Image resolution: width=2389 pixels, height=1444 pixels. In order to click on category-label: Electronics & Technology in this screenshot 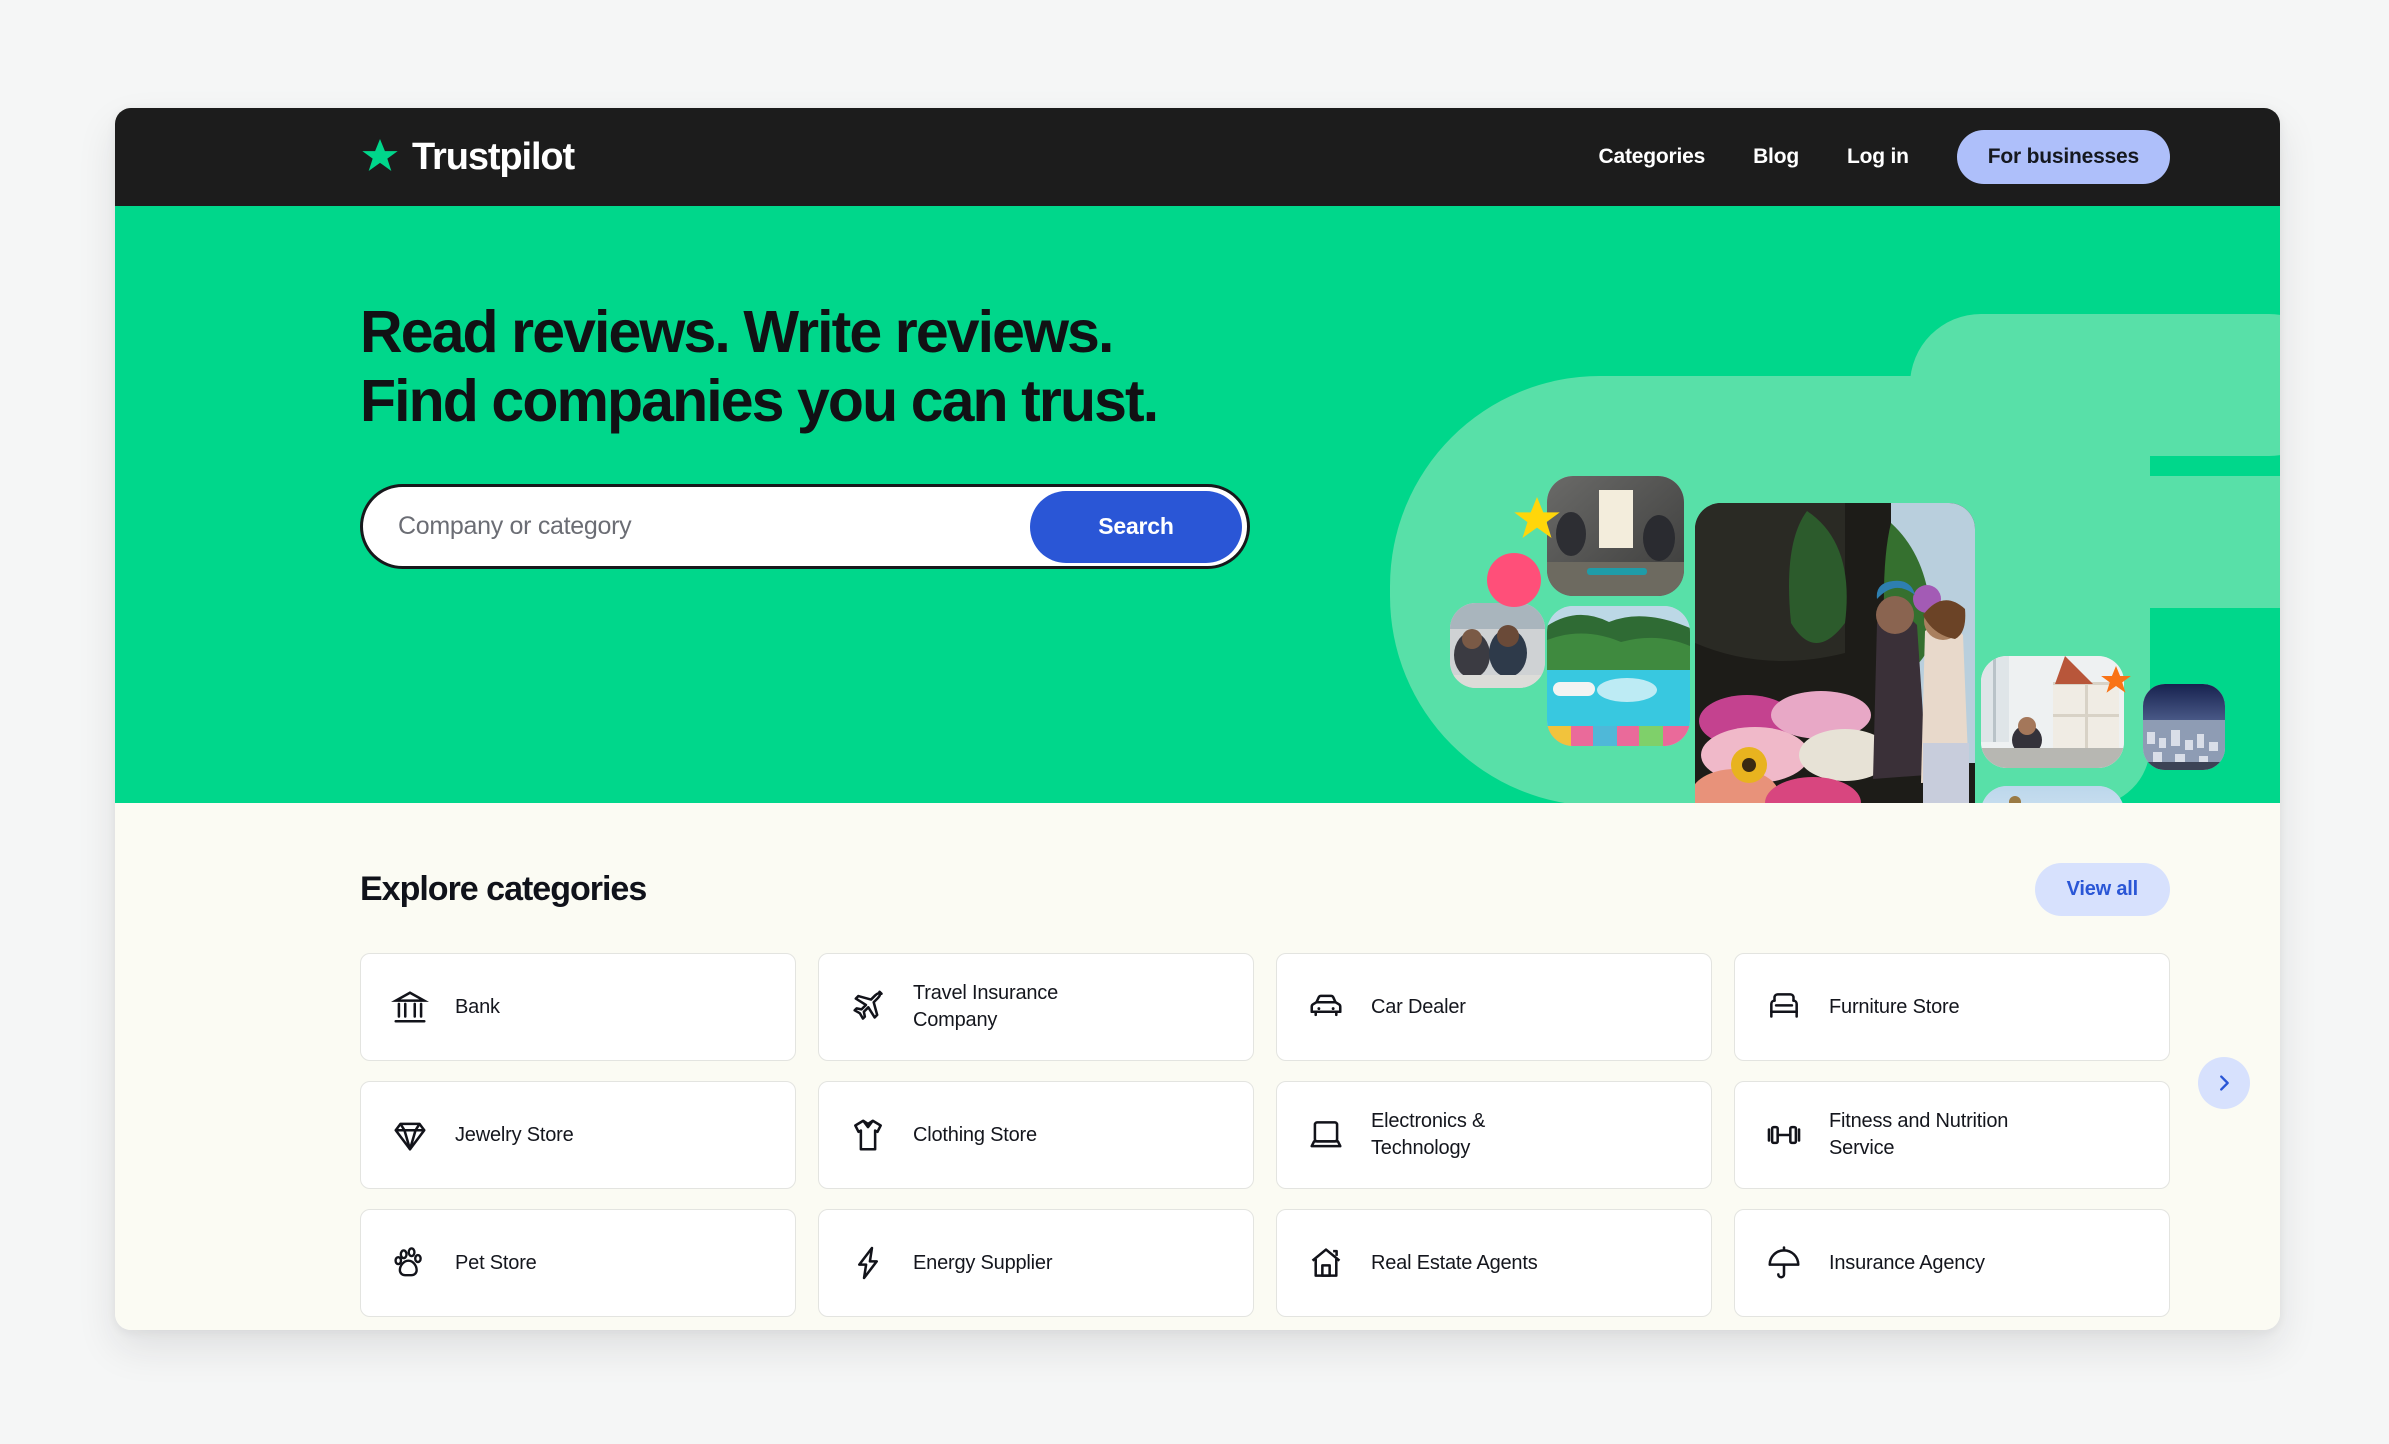, I will do `click(1428, 1134)`.